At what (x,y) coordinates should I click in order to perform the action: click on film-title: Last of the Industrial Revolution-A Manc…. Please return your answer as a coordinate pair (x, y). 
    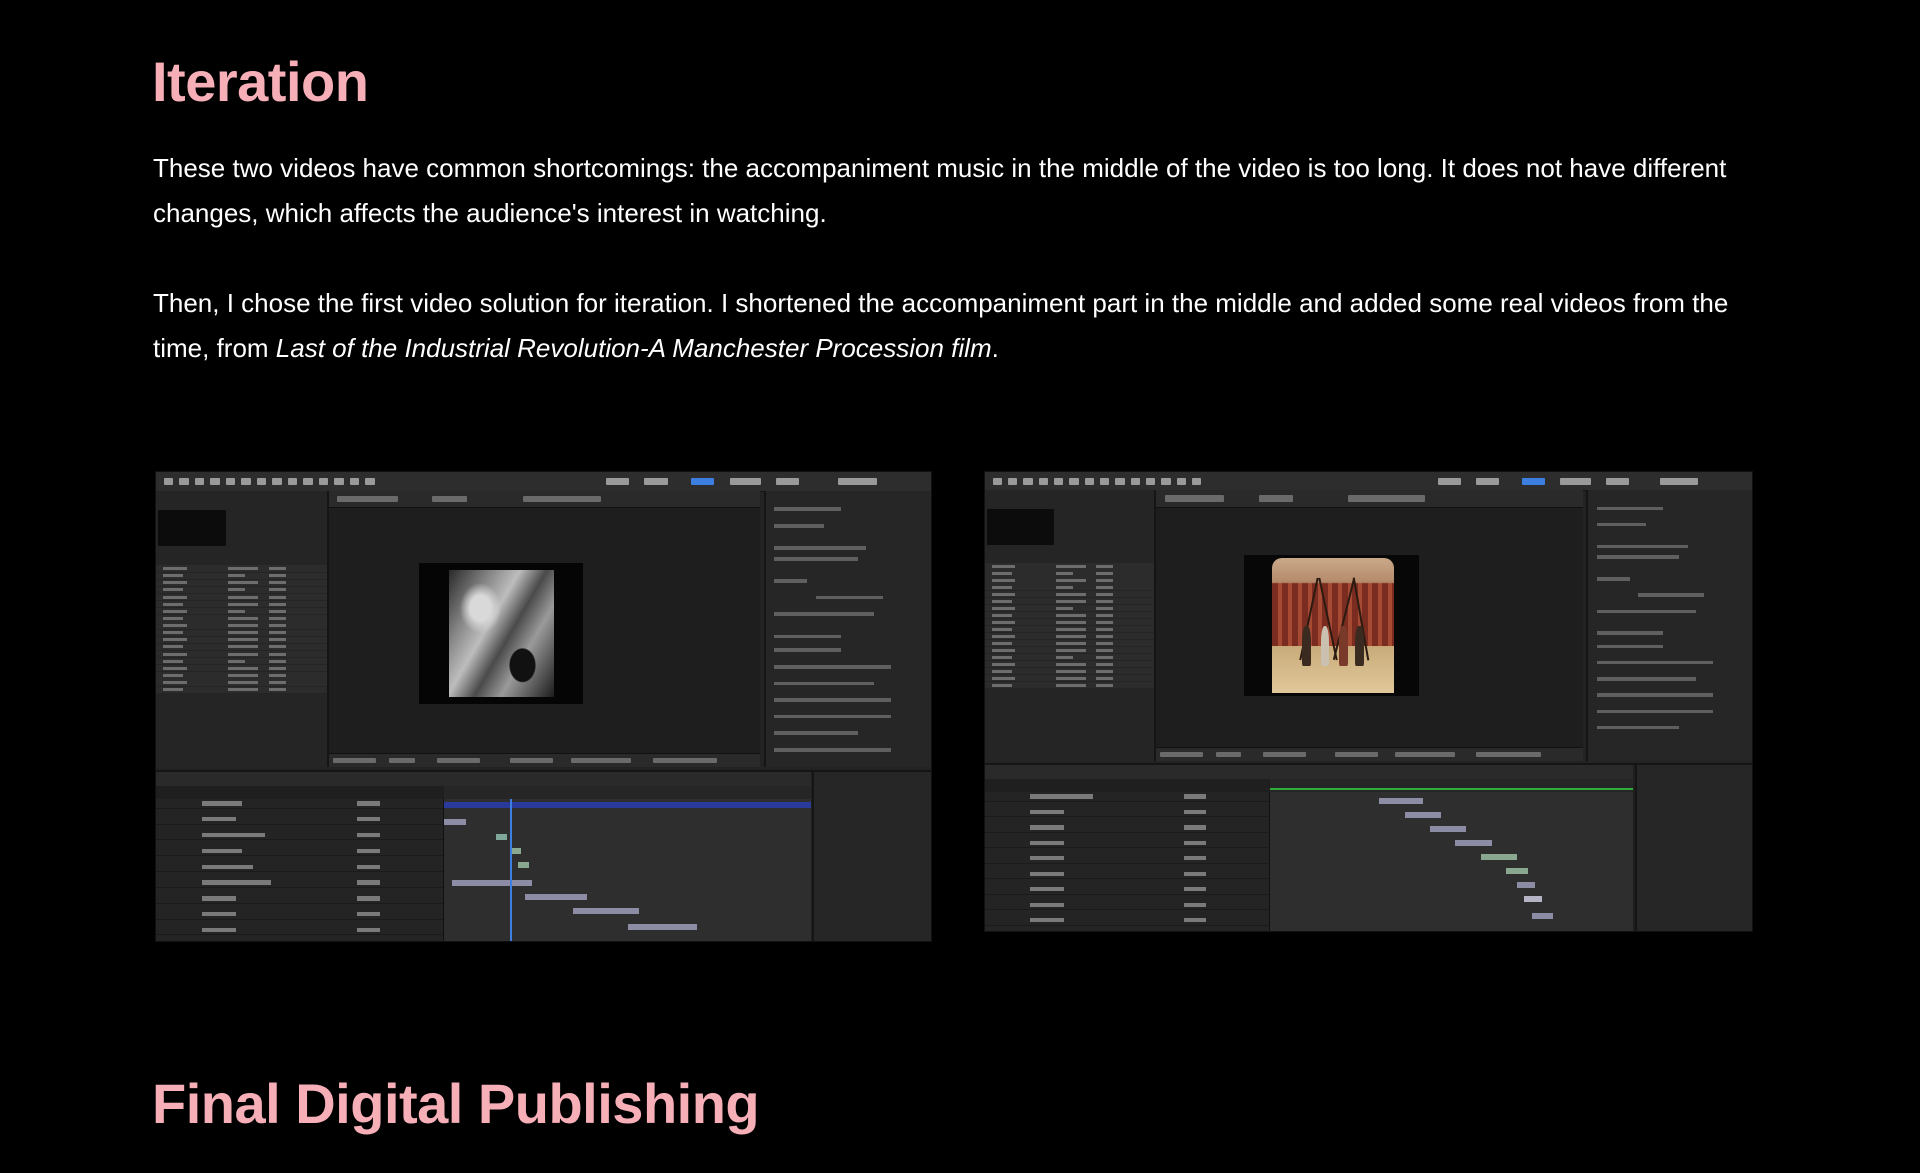
    Looking at the image, I should click on (633, 348).